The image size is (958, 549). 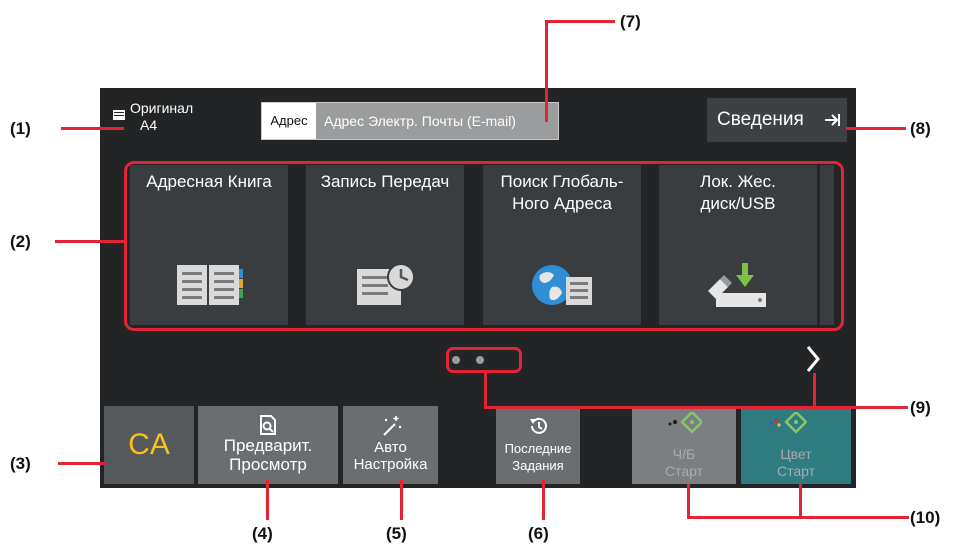 What do you see at coordinates (813, 359) in the screenshot?
I see `chevron-right-icon` at bounding box center [813, 359].